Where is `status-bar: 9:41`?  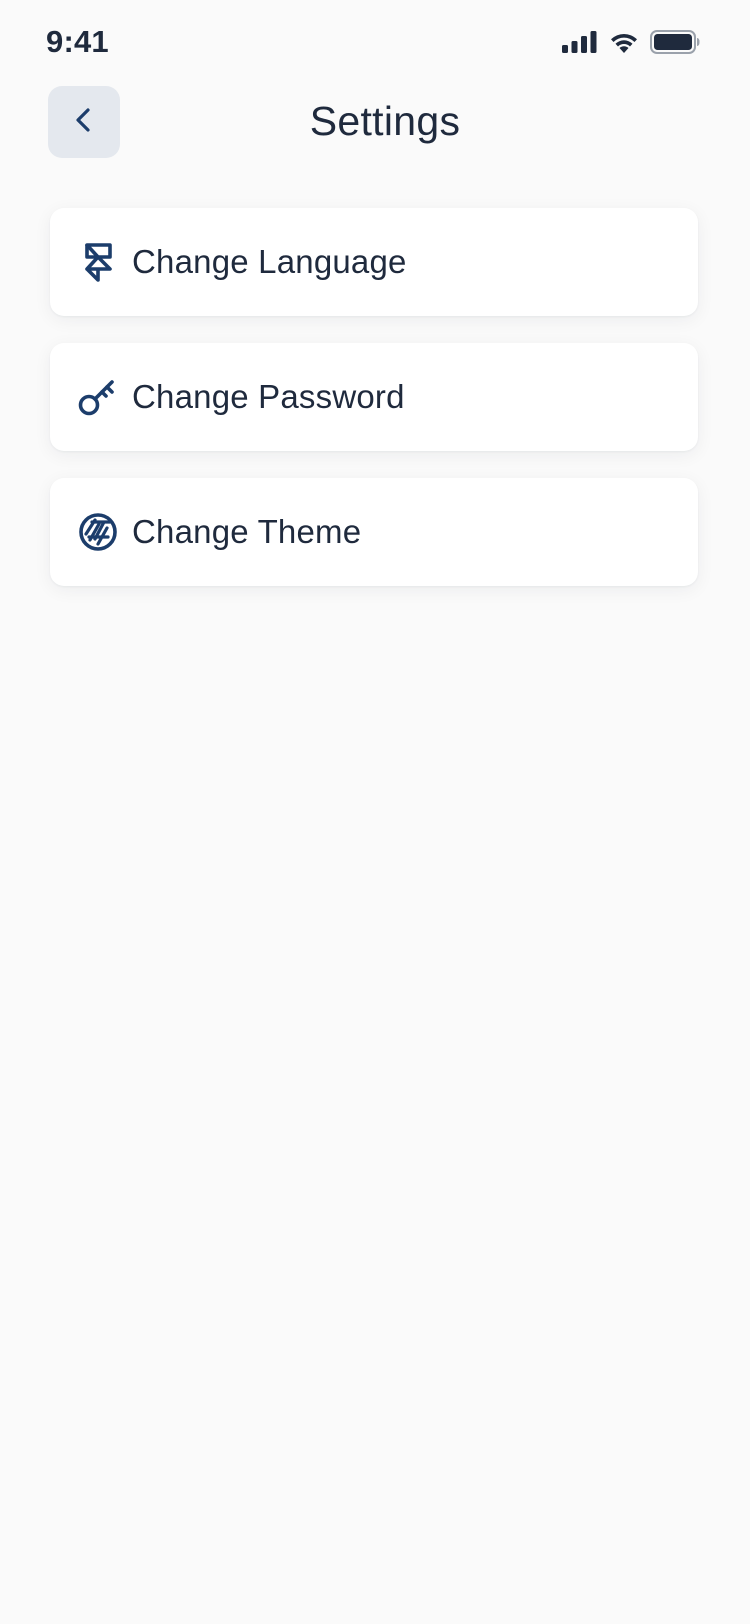 status-bar: 9:41 is located at coordinates (375, 44).